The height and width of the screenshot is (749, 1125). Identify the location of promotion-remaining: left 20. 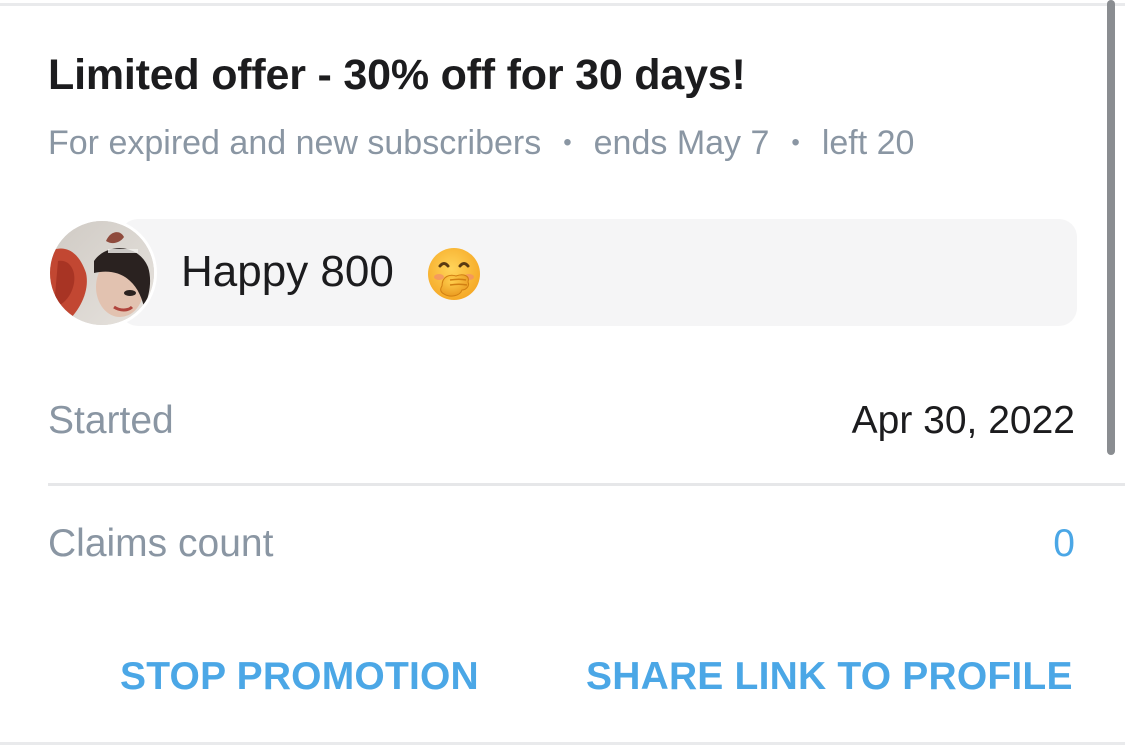
(868, 143).